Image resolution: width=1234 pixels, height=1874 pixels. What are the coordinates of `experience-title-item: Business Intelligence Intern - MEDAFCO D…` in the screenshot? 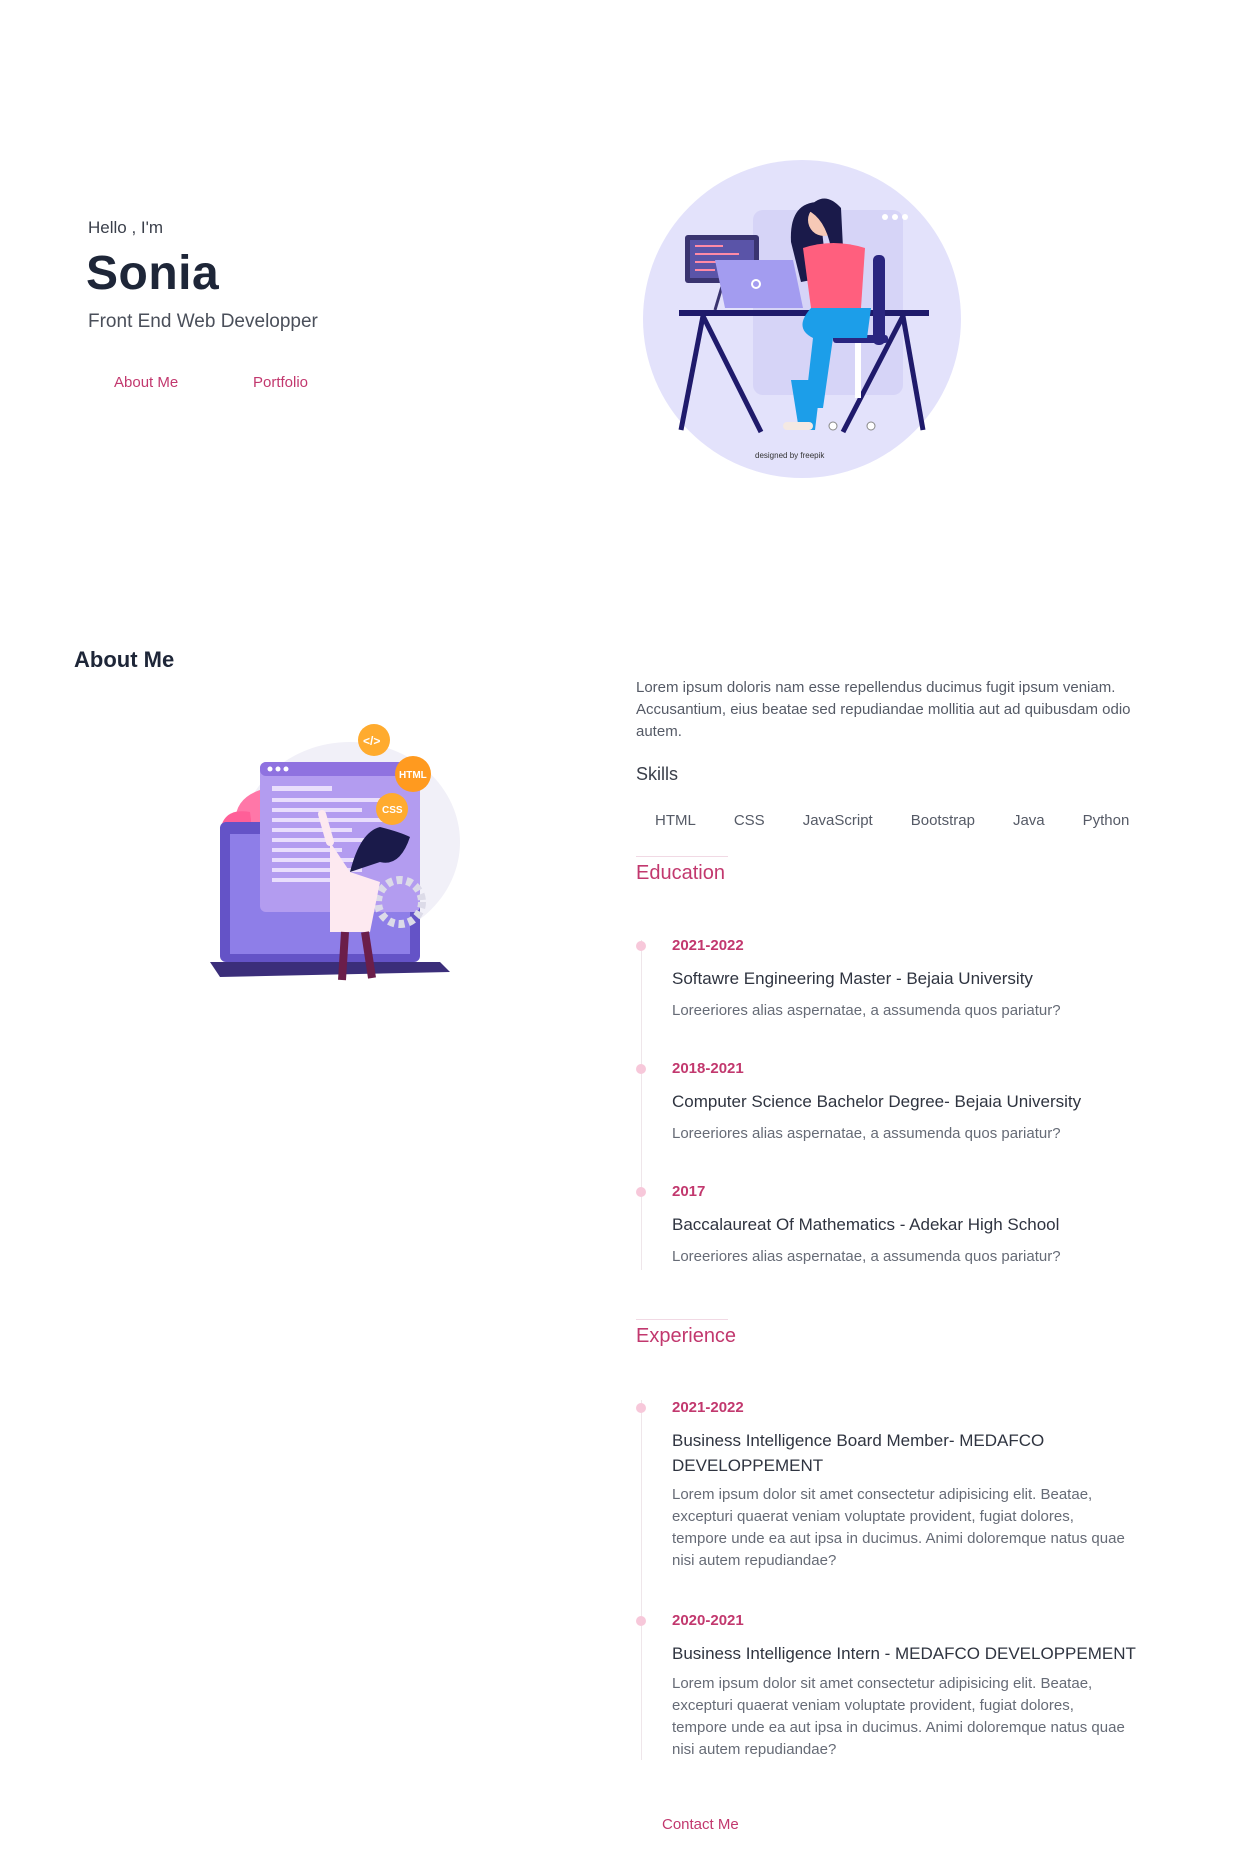 It's located at (904, 1653).